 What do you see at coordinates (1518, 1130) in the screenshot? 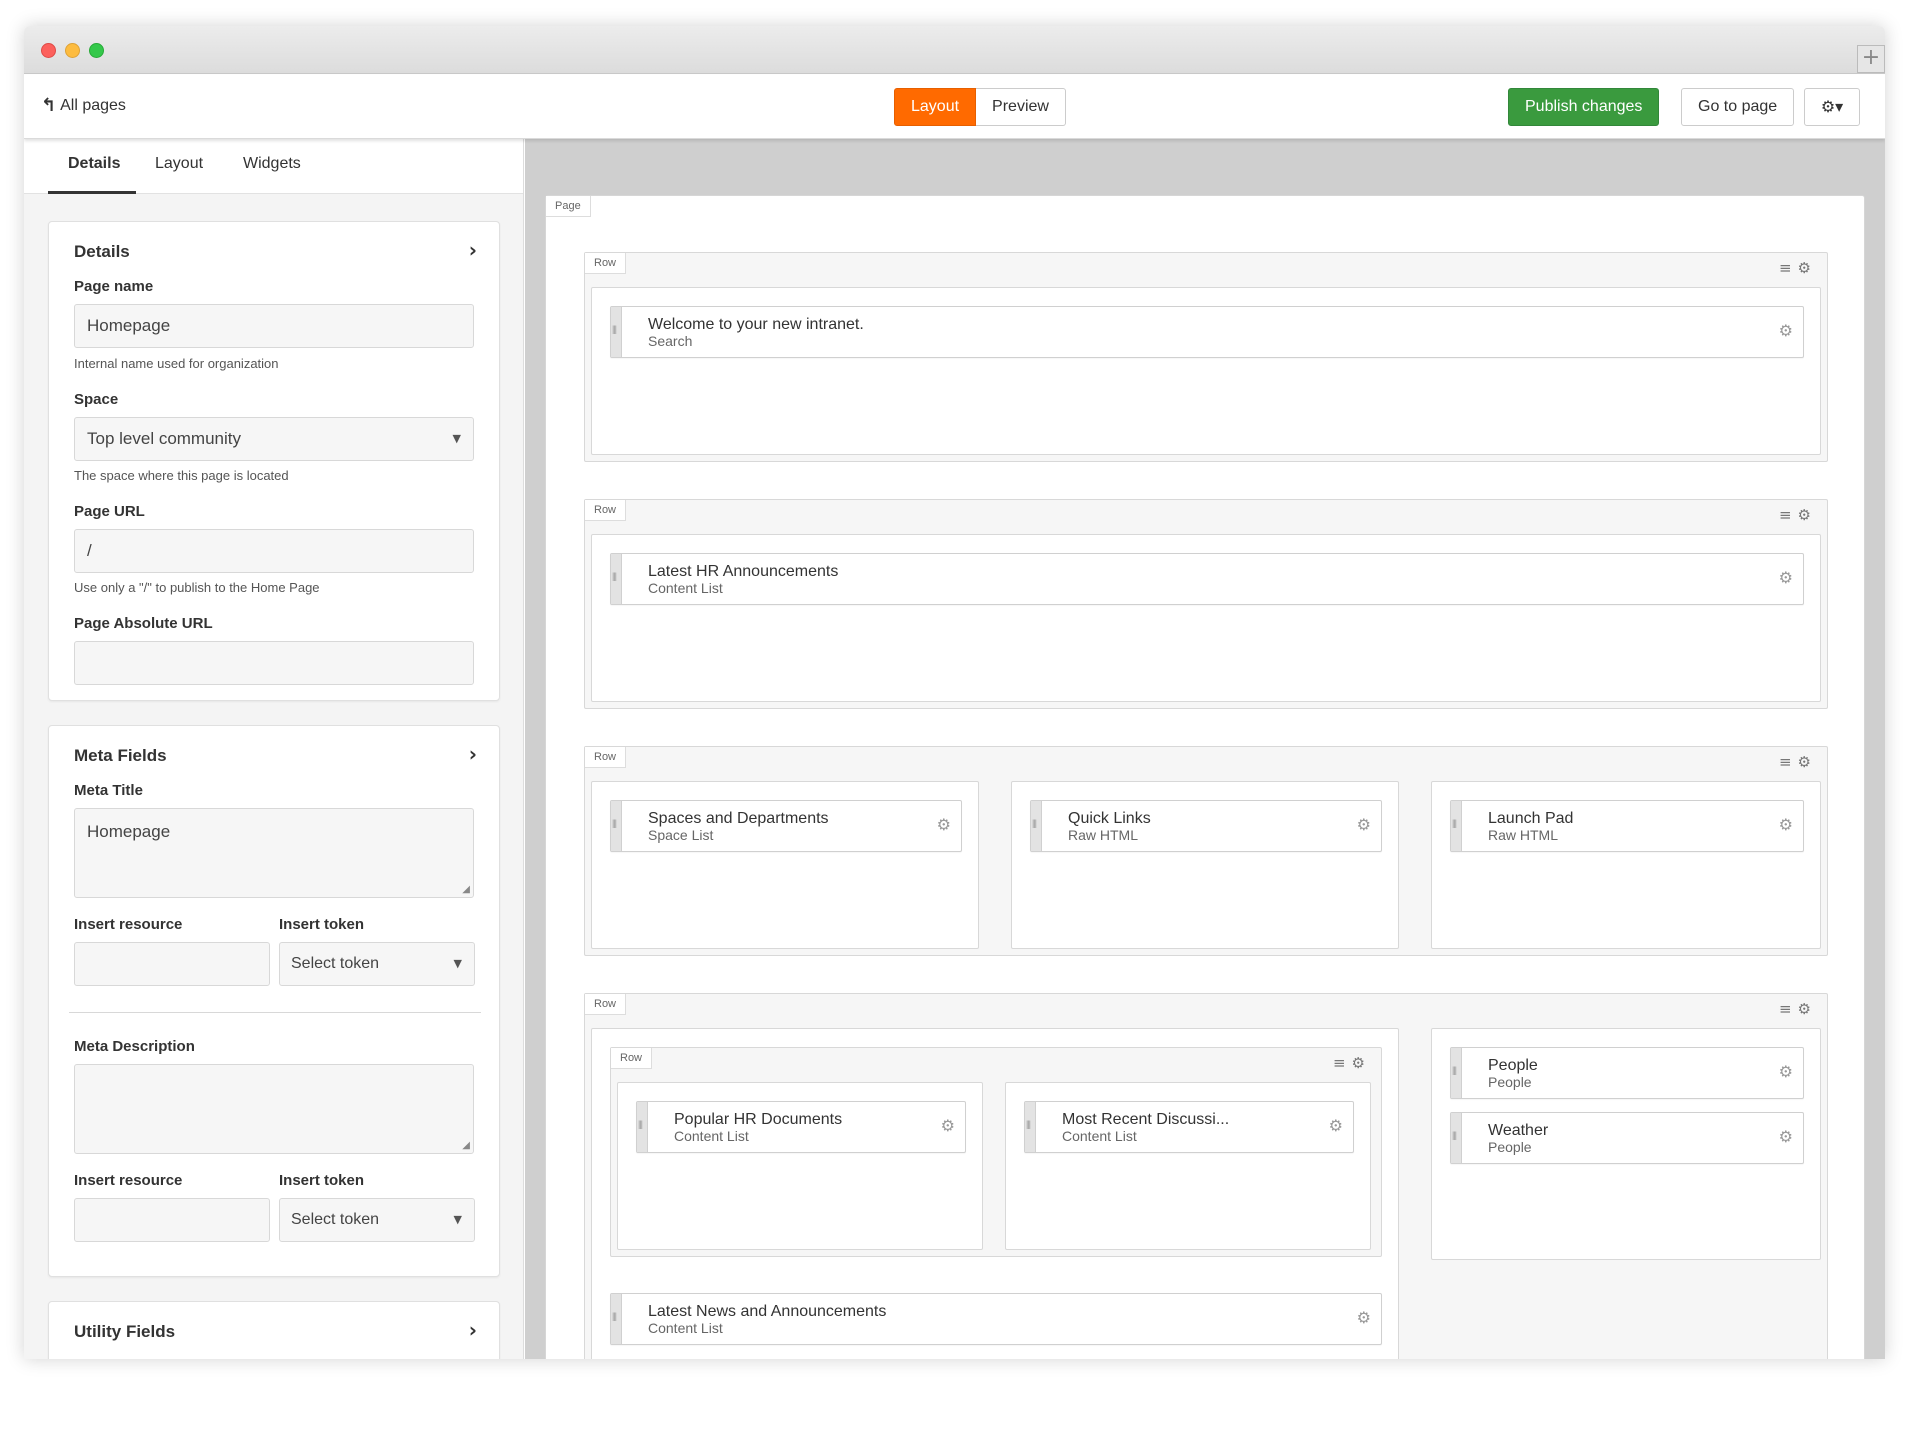
I see `widget-title: Weather` at bounding box center [1518, 1130].